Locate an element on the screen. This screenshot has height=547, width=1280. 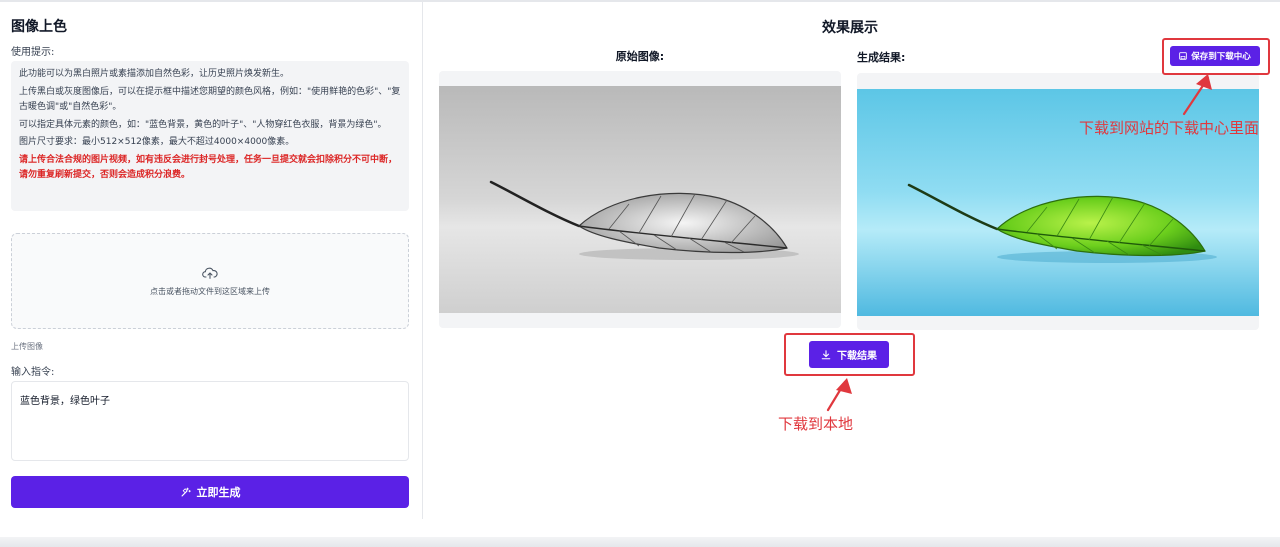
page-title: 图像上色 is located at coordinates (39, 27).